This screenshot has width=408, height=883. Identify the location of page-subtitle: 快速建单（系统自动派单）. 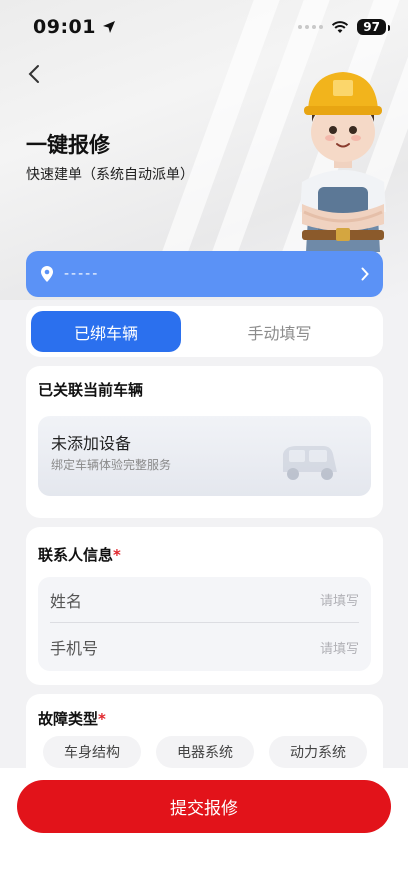
(110, 175).